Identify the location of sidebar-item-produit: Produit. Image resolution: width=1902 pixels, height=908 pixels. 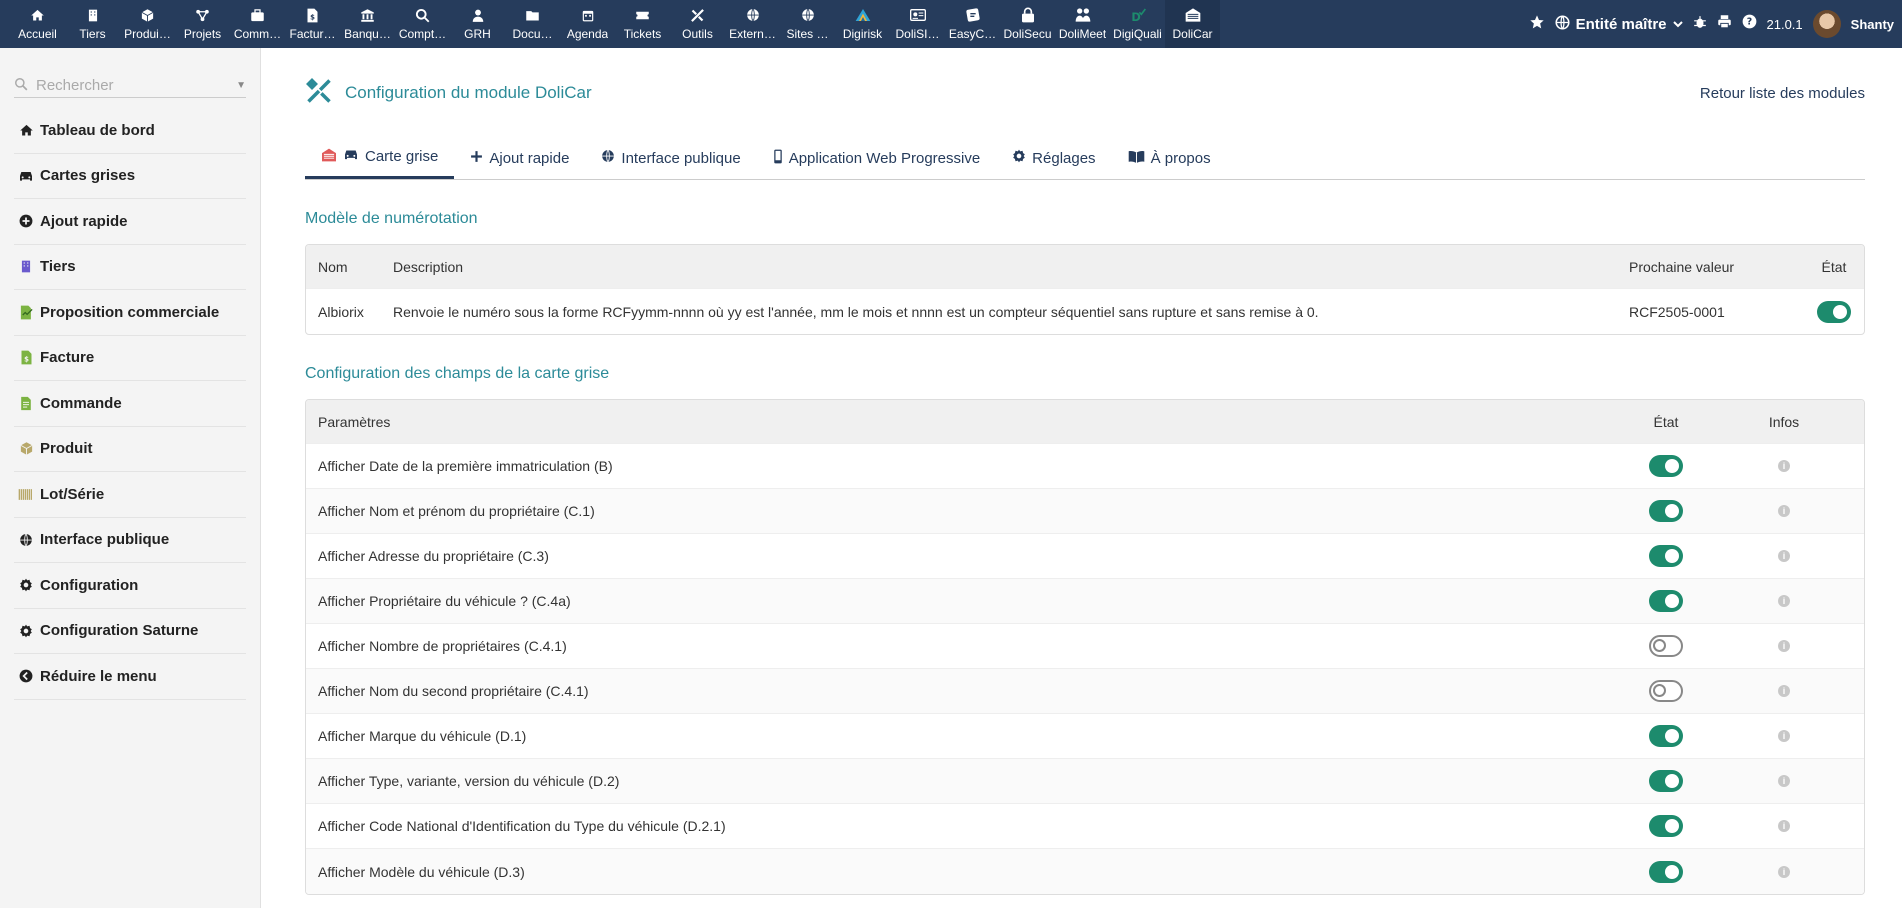
(130, 449).